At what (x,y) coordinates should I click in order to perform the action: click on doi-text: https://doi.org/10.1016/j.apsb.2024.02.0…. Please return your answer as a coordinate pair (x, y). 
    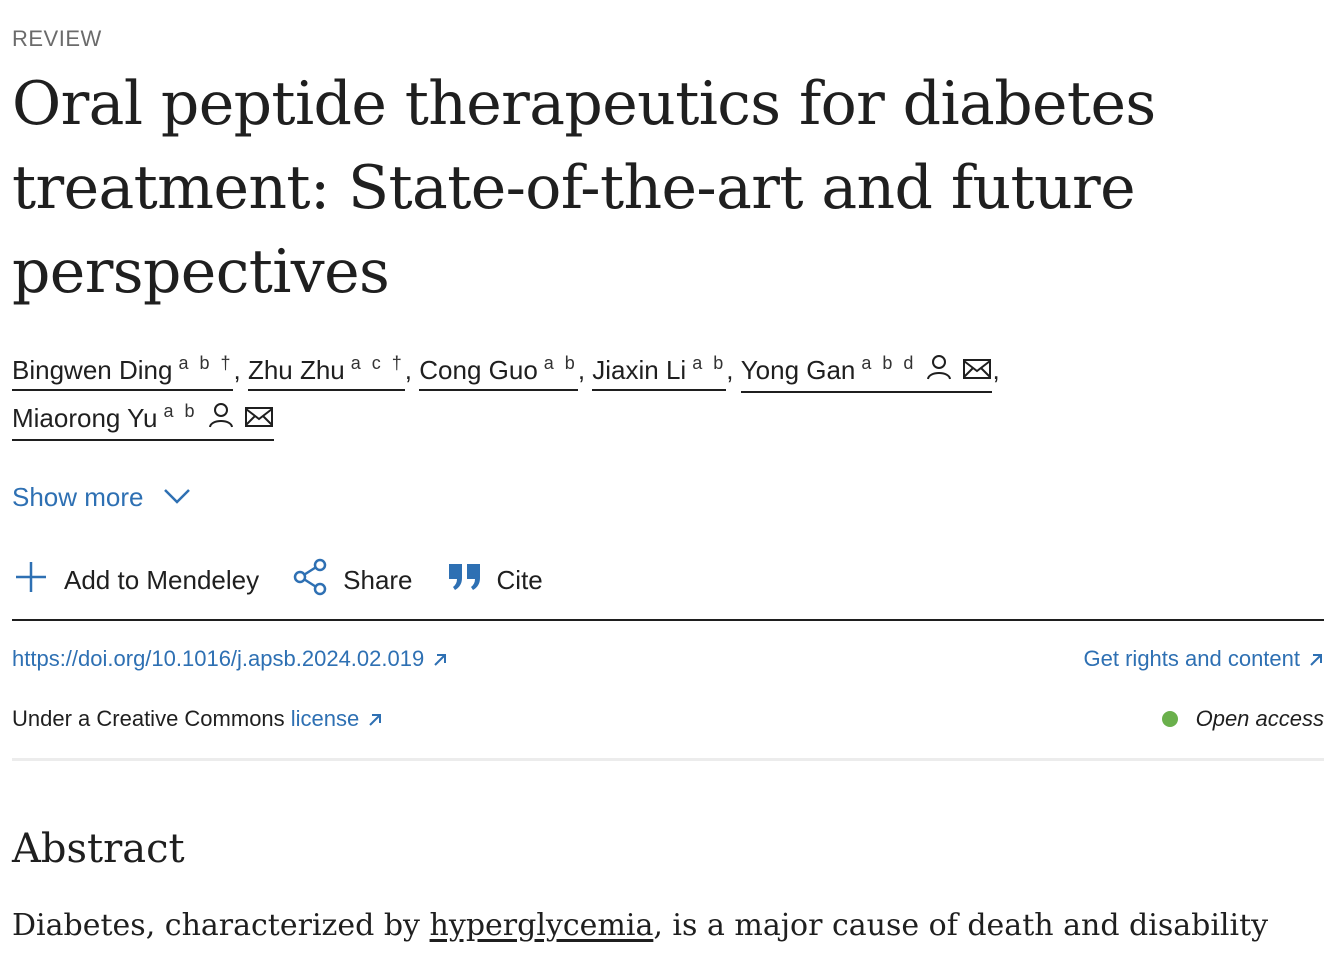
    Looking at the image, I should click on (218, 658).